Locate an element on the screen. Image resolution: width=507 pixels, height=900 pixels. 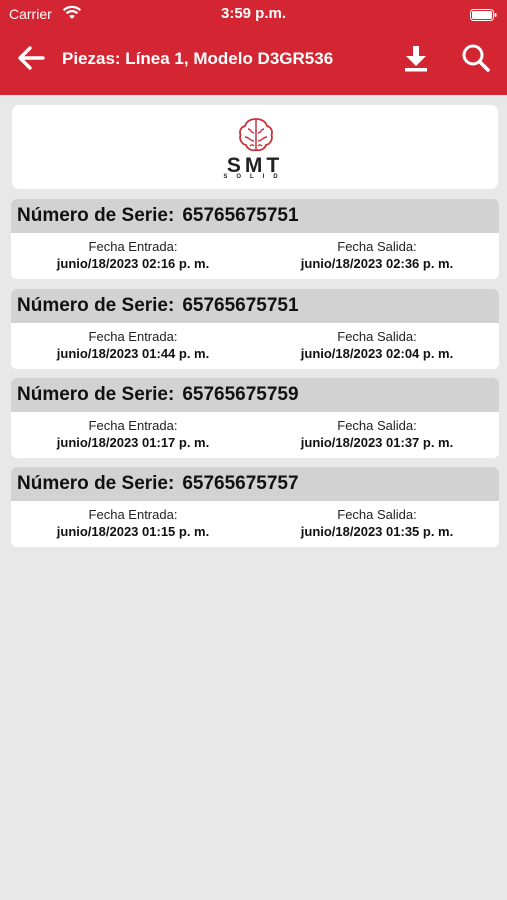
serie-number: 65765675759 is located at coordinates (240, 394).